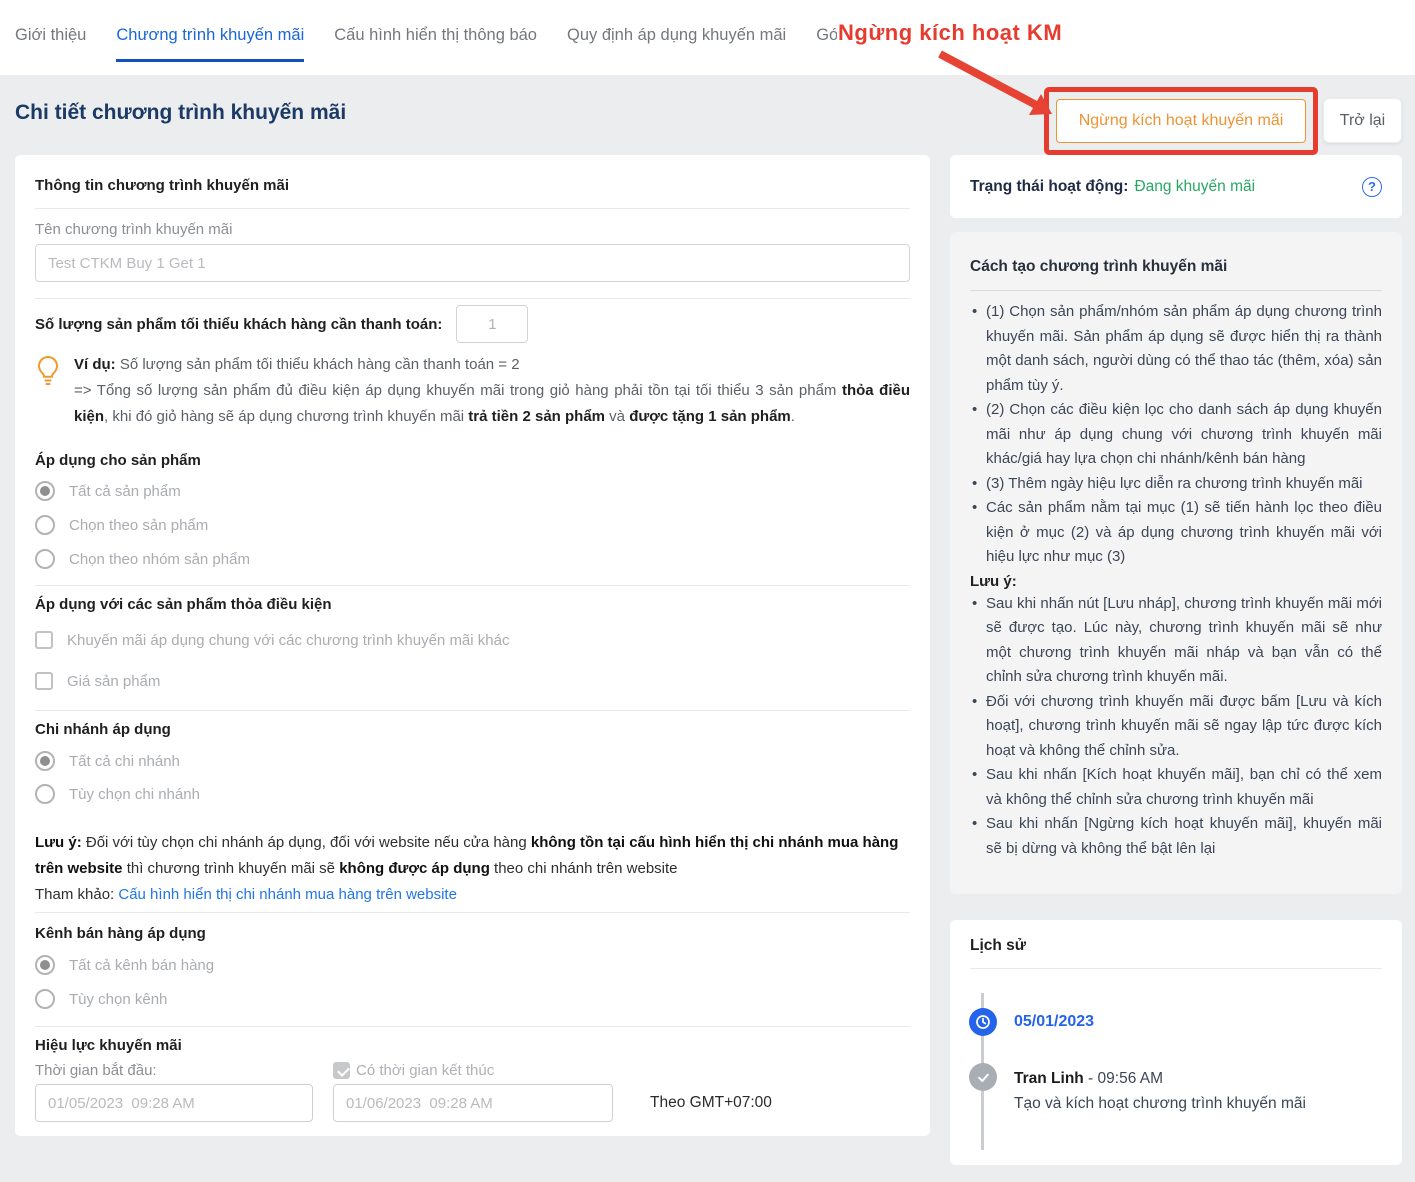 This screenshot has height=1182, width=1415. I want to click on tab-cau-hinh-hien-thi: Cấu hình hiển thị thông báo, so click(435, 44).